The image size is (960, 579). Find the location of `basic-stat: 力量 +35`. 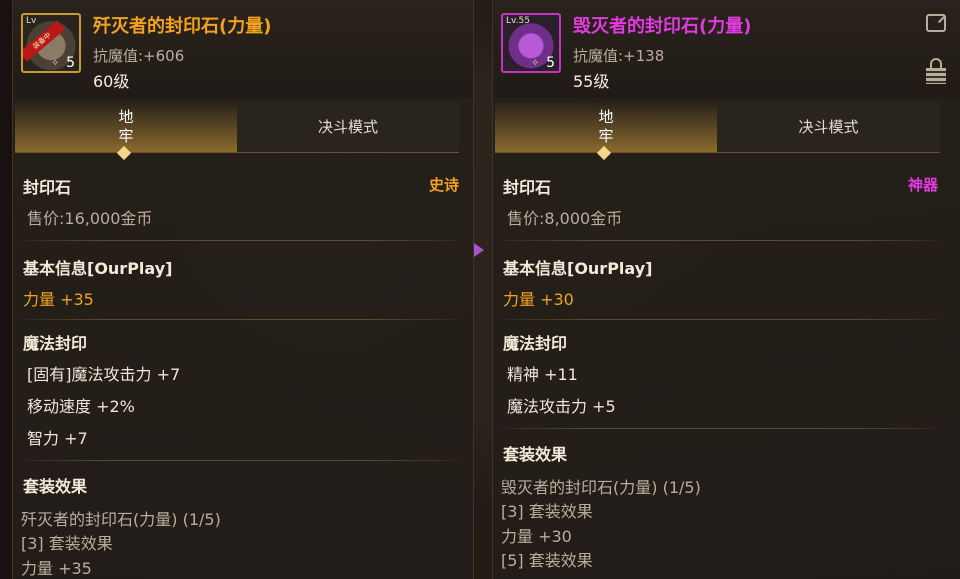

basic-stat: 力量 +35 is located at coordinates (58, 299).